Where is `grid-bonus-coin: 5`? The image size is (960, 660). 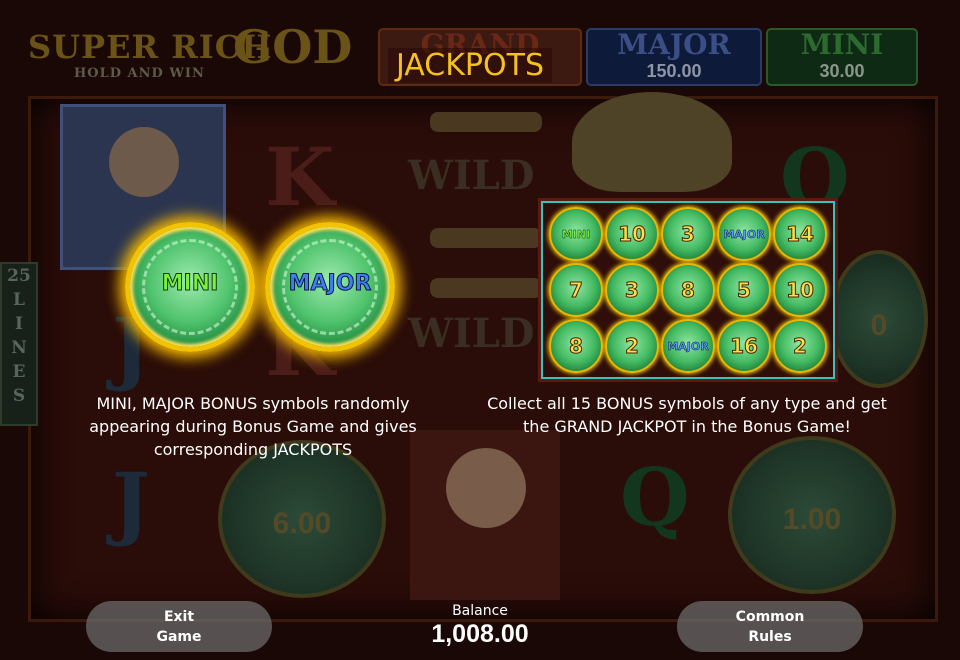
grid-bonus-coin: 5 is located at coordinates (744, 290).